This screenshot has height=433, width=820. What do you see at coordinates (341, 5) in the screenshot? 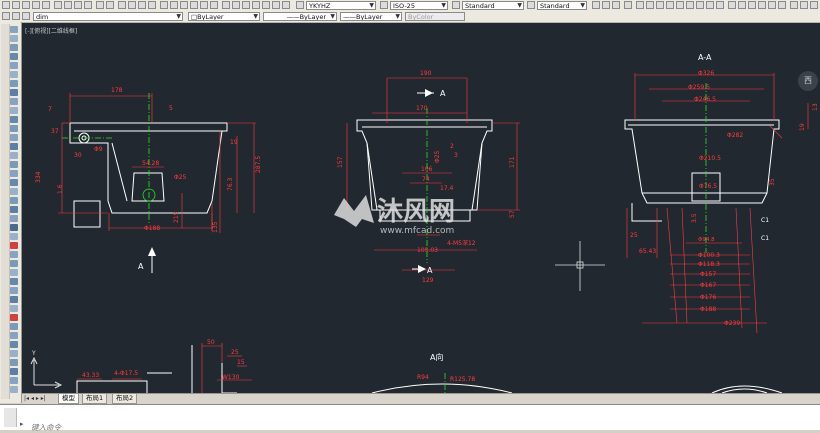
I see `text-style-combo: YKYHZ ▼` at bounding box center [341, 5].